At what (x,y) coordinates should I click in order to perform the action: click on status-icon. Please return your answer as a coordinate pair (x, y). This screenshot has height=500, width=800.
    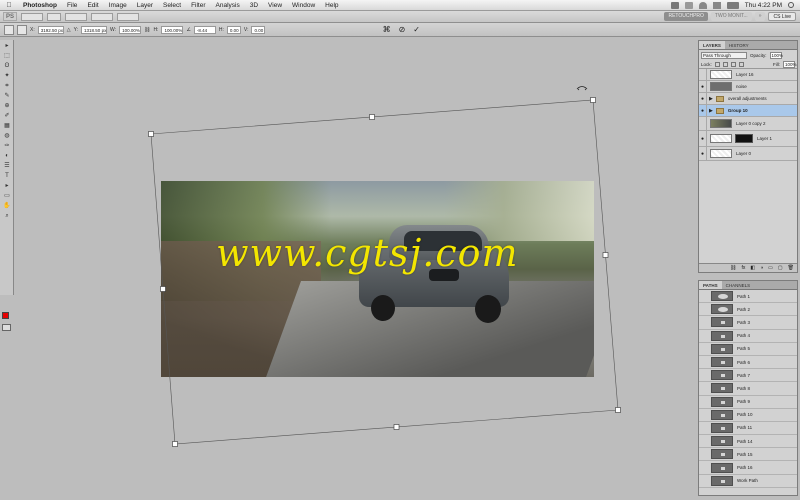
    Looking at the image, I should click on (674, 5).